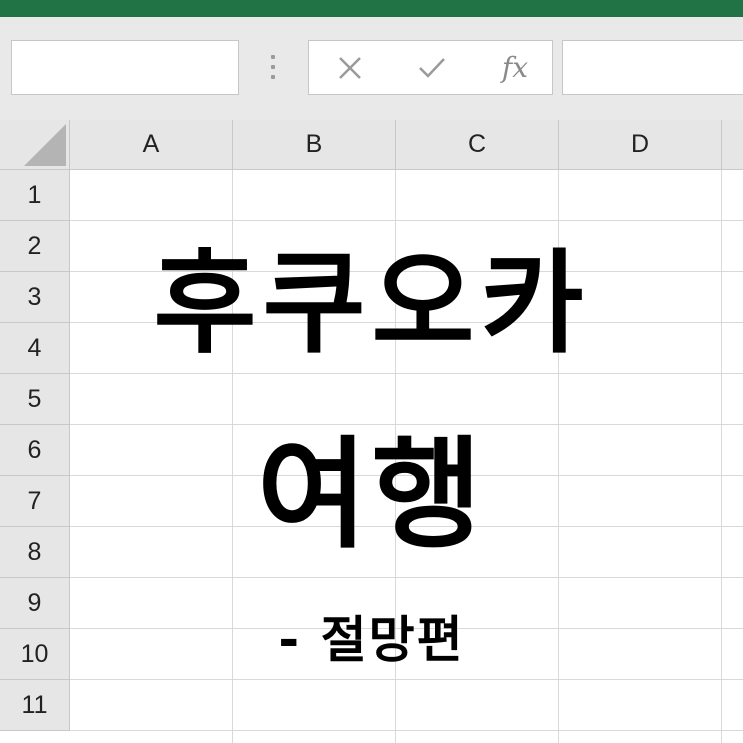 This screenshot has height=743, width=743. What do you see at coordinates (35, 705) in the screenshot?
I see `row-header-11: 11` at bounding box center [35, 705].